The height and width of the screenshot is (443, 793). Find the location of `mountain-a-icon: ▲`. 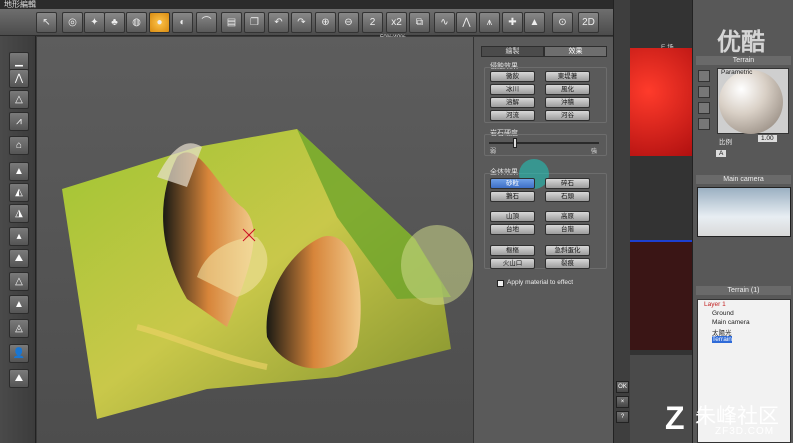

mountain-a-icon: ▲ is located at coordinates (19, 171).